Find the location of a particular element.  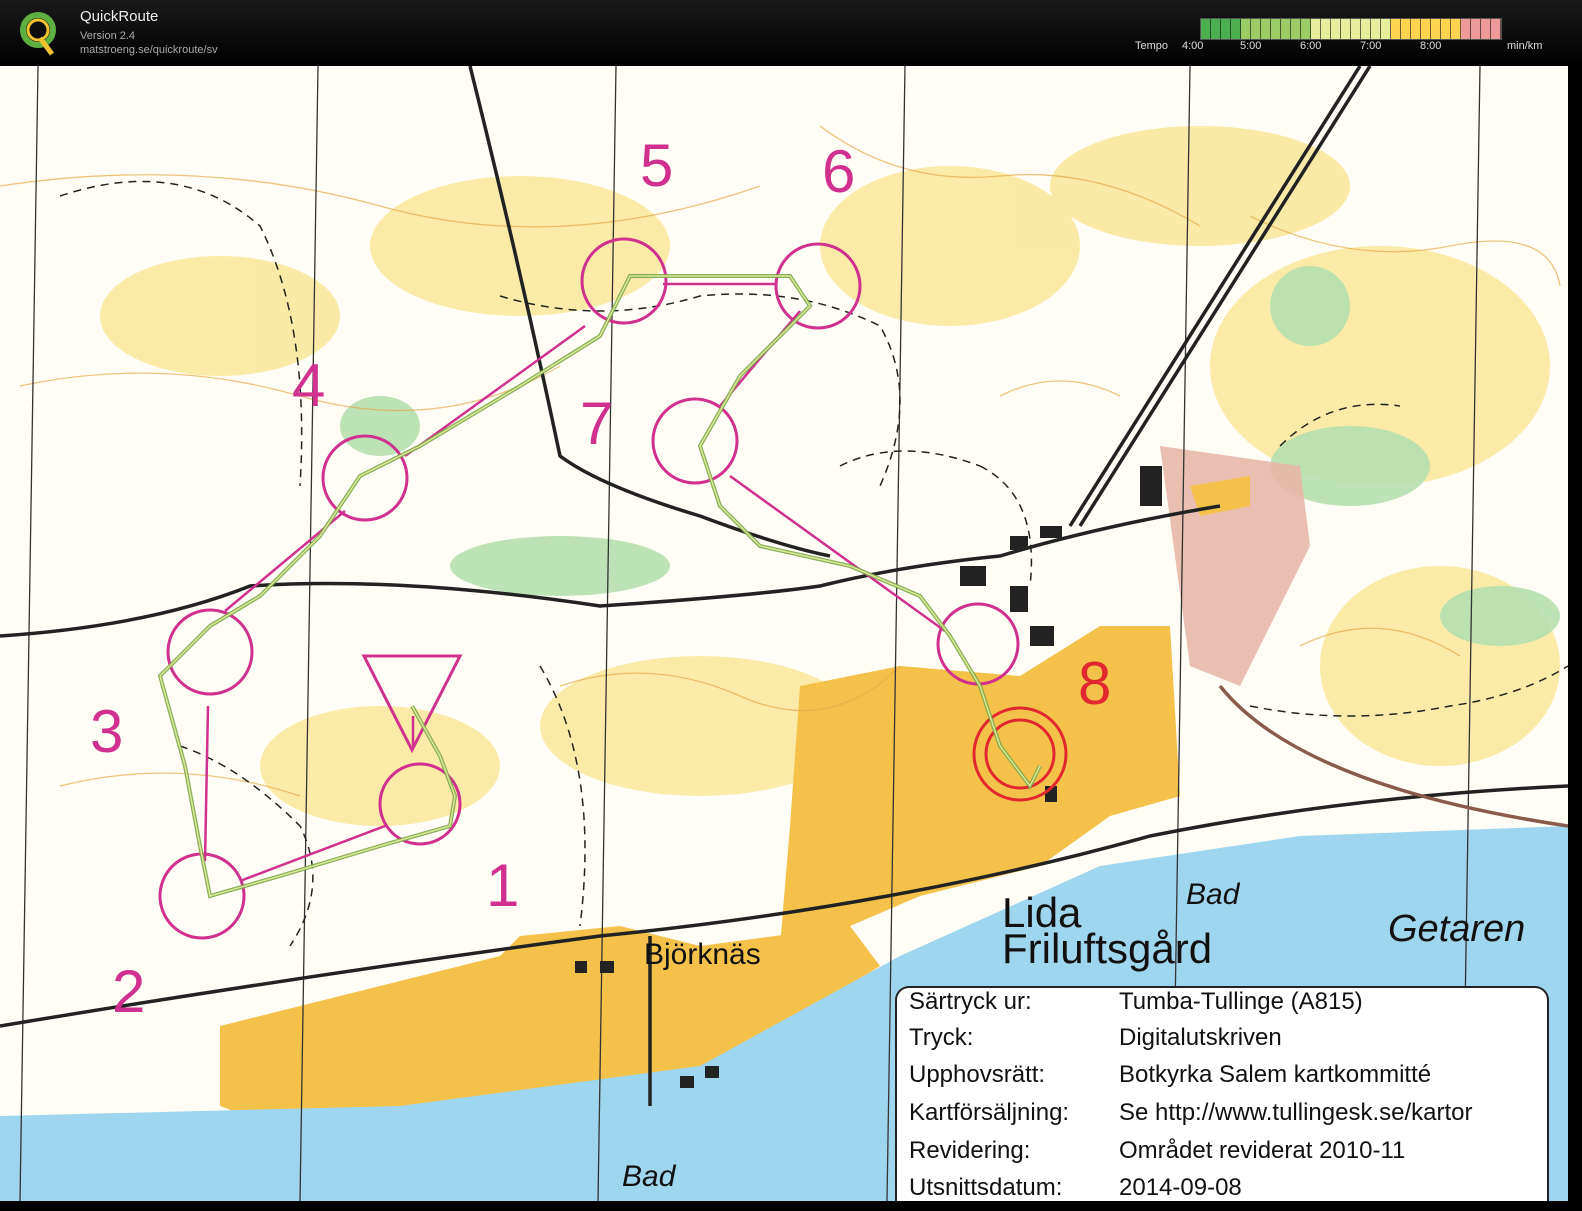

window-edge-right is located at coordinates (1575, 638).